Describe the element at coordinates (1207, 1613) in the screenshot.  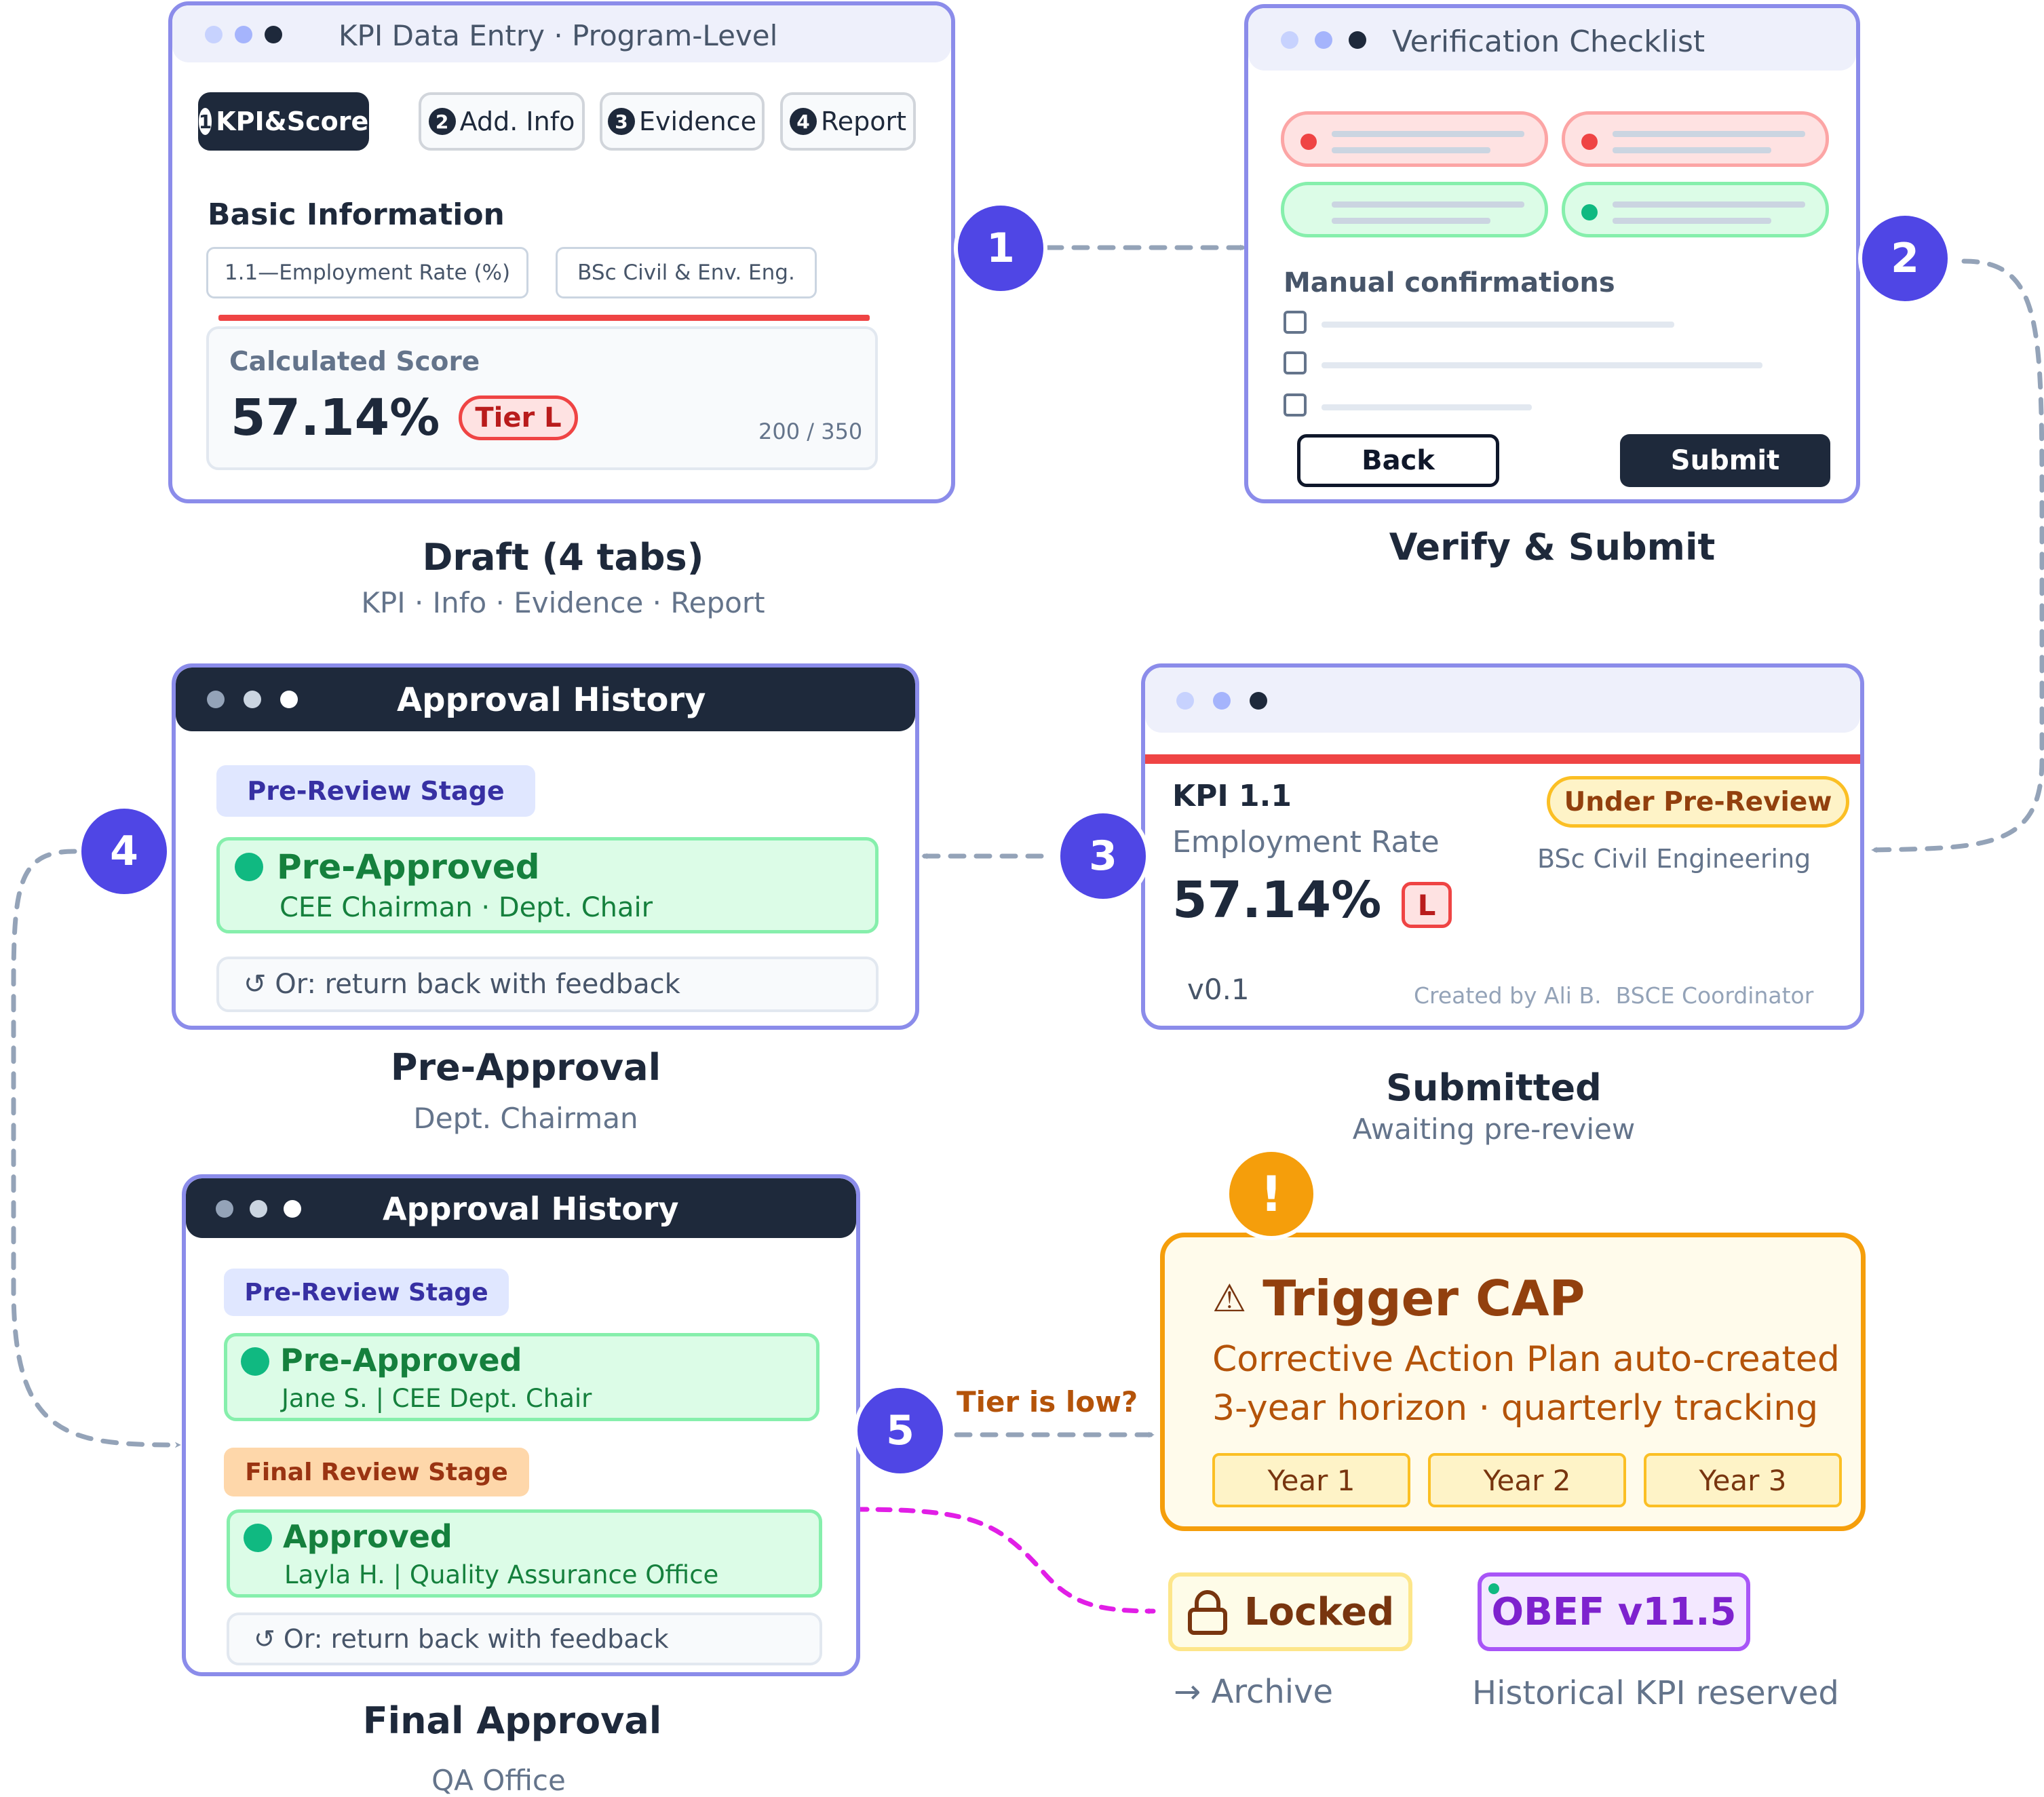
I see `lock-icon` at that location.